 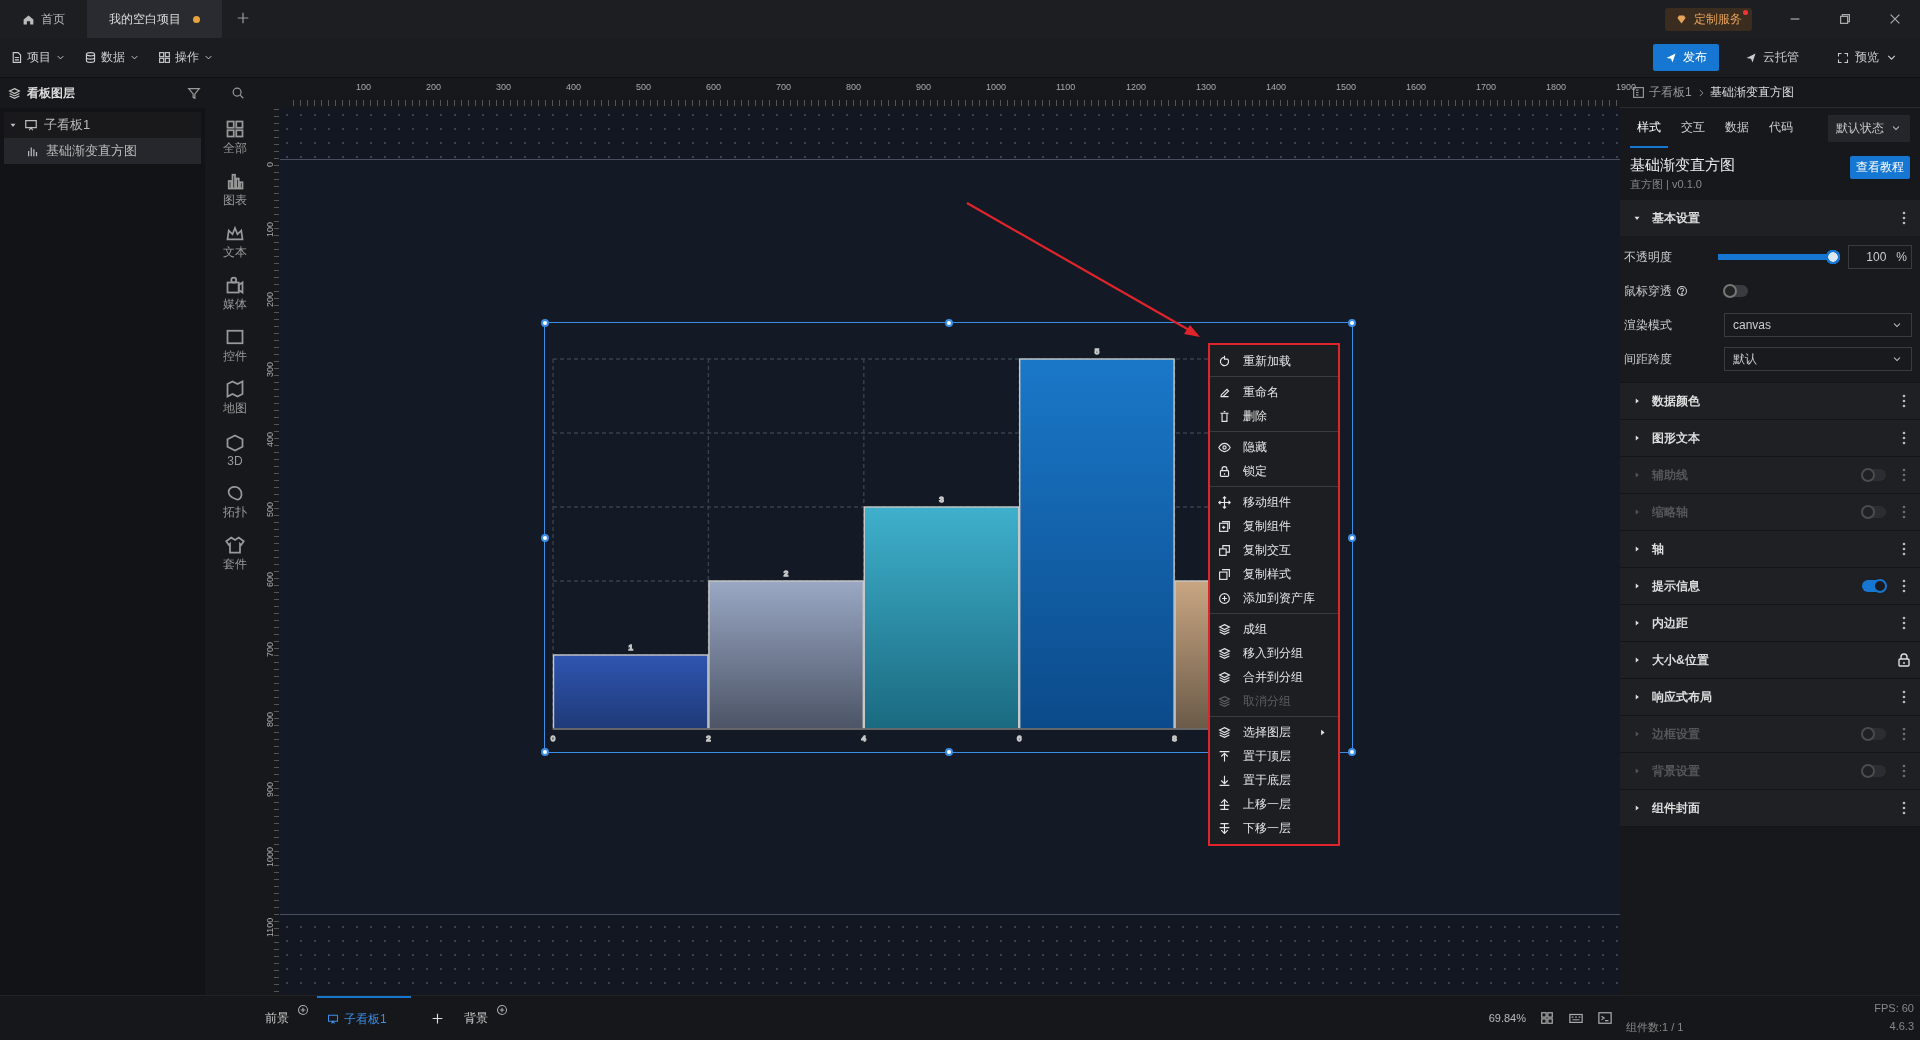 I want to click on category-button: 拓扑, so click(x=235, y=502).